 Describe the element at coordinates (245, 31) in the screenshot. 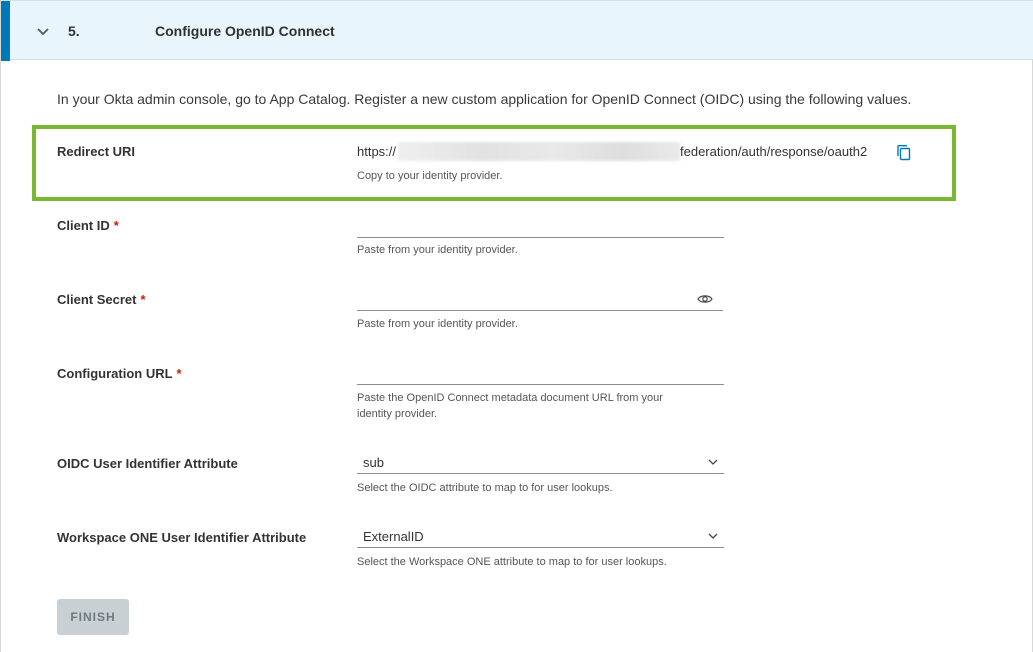

I see `step-title: Configure OpenID Connect` at that location.